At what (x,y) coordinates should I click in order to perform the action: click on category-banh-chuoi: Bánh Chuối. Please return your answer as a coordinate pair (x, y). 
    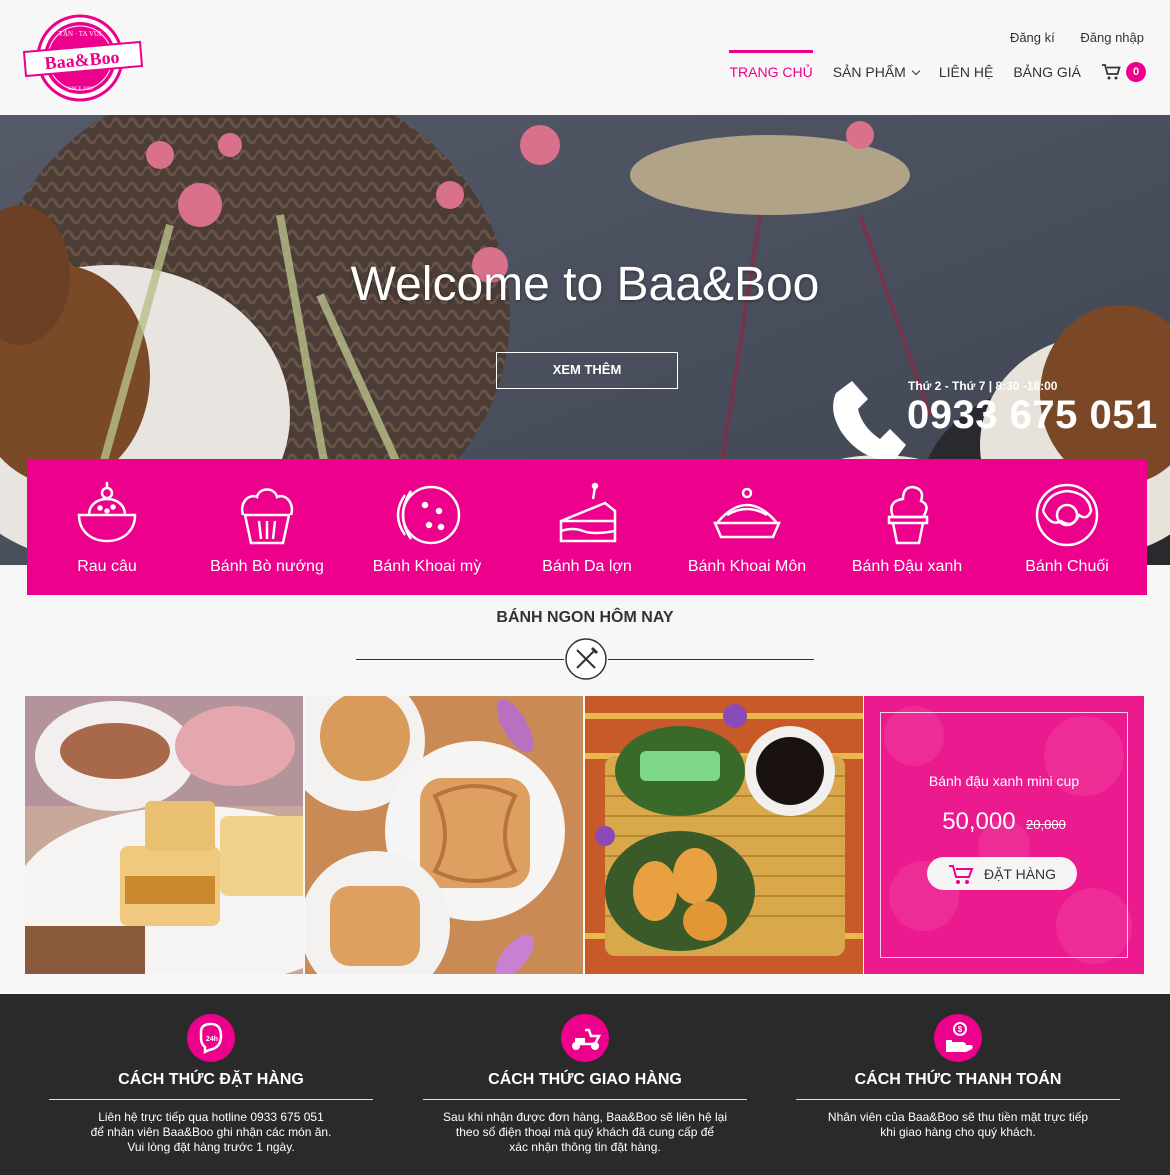
    Looking at the image, I should click on (1067, 527).